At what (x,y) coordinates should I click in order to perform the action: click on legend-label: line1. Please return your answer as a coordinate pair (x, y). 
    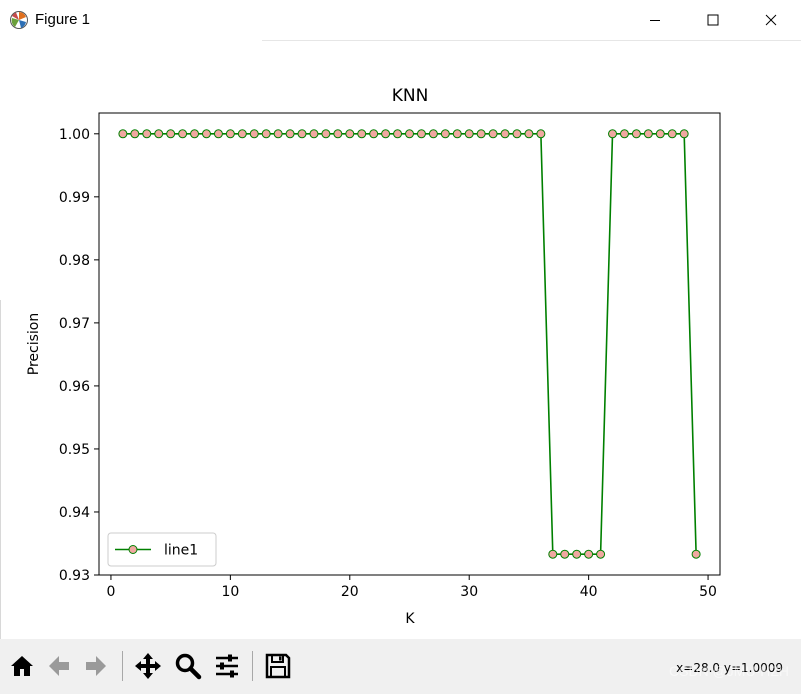
    Looking at the image, I should click on (181, 551).